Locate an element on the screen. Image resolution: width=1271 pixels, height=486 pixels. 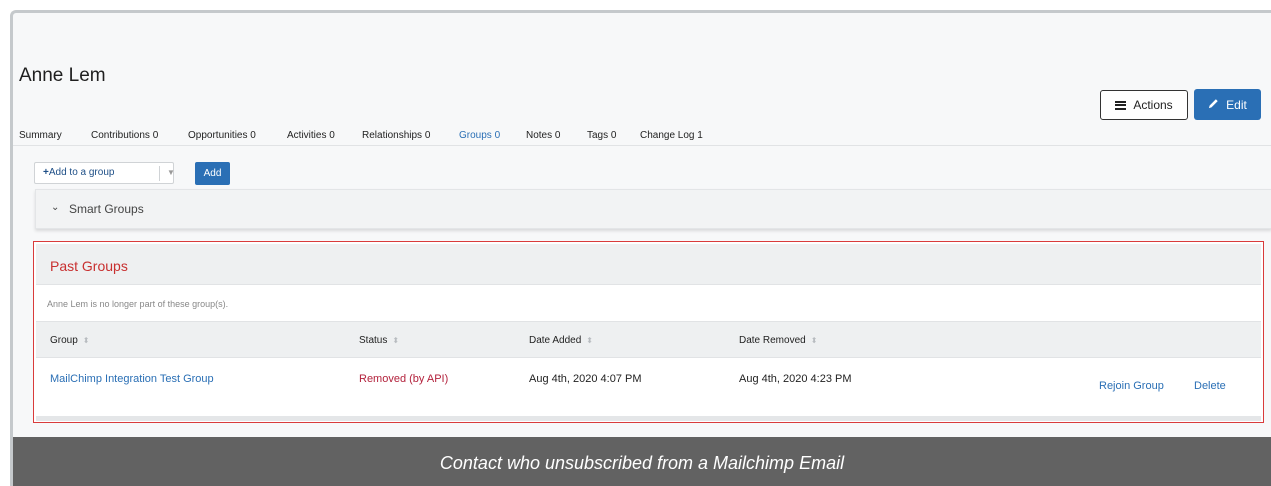
column-date-removed: Date Removed ⬍ is located at coordinates (778, 340).